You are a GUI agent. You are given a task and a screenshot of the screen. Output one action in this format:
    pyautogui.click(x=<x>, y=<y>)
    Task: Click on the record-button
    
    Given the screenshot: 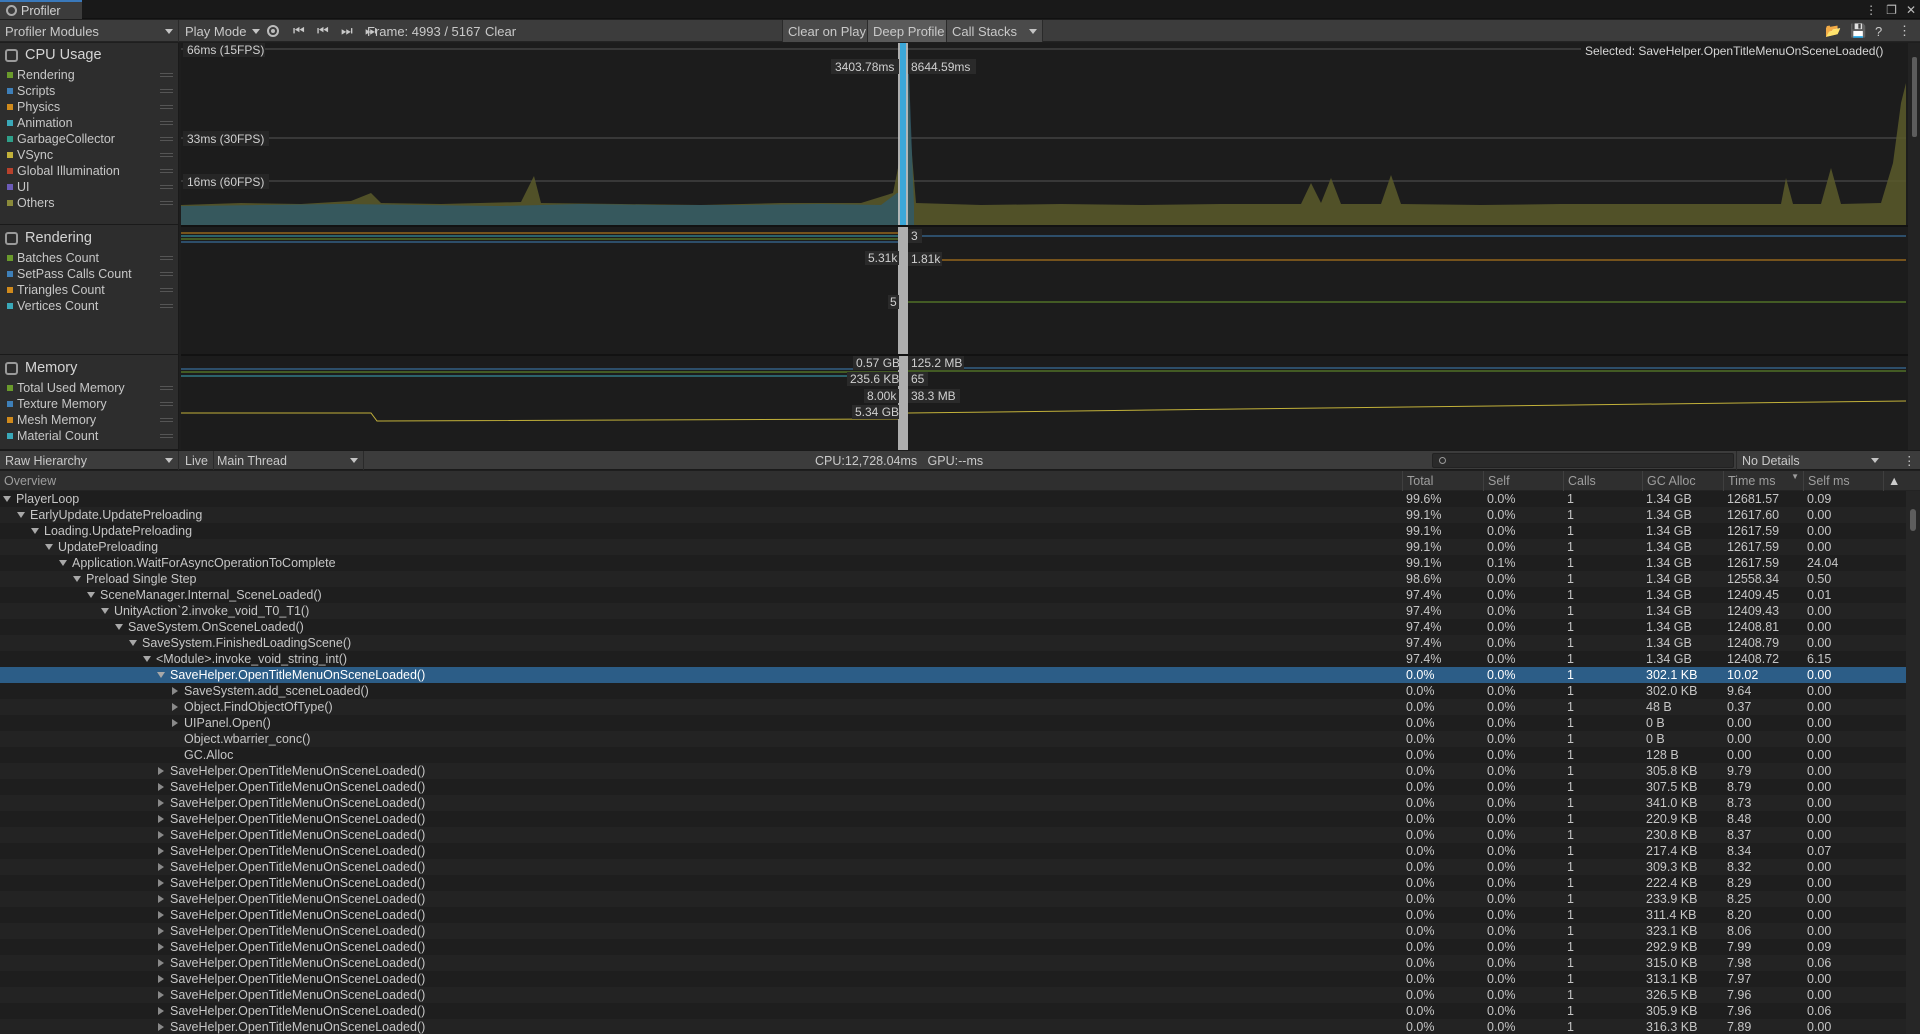 What is the action you would take?
    pyautogui.click(x=273, y=31)
    